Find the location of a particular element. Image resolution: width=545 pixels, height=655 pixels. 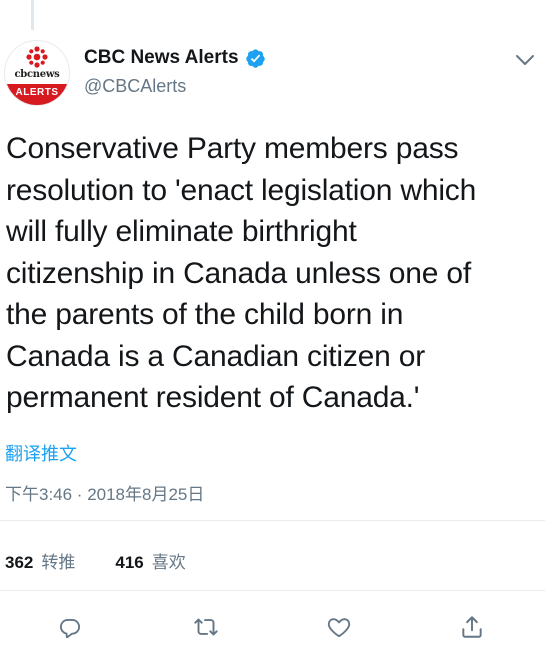

avatar: cbcnews ALERTS is located at coordinates (37, 73).